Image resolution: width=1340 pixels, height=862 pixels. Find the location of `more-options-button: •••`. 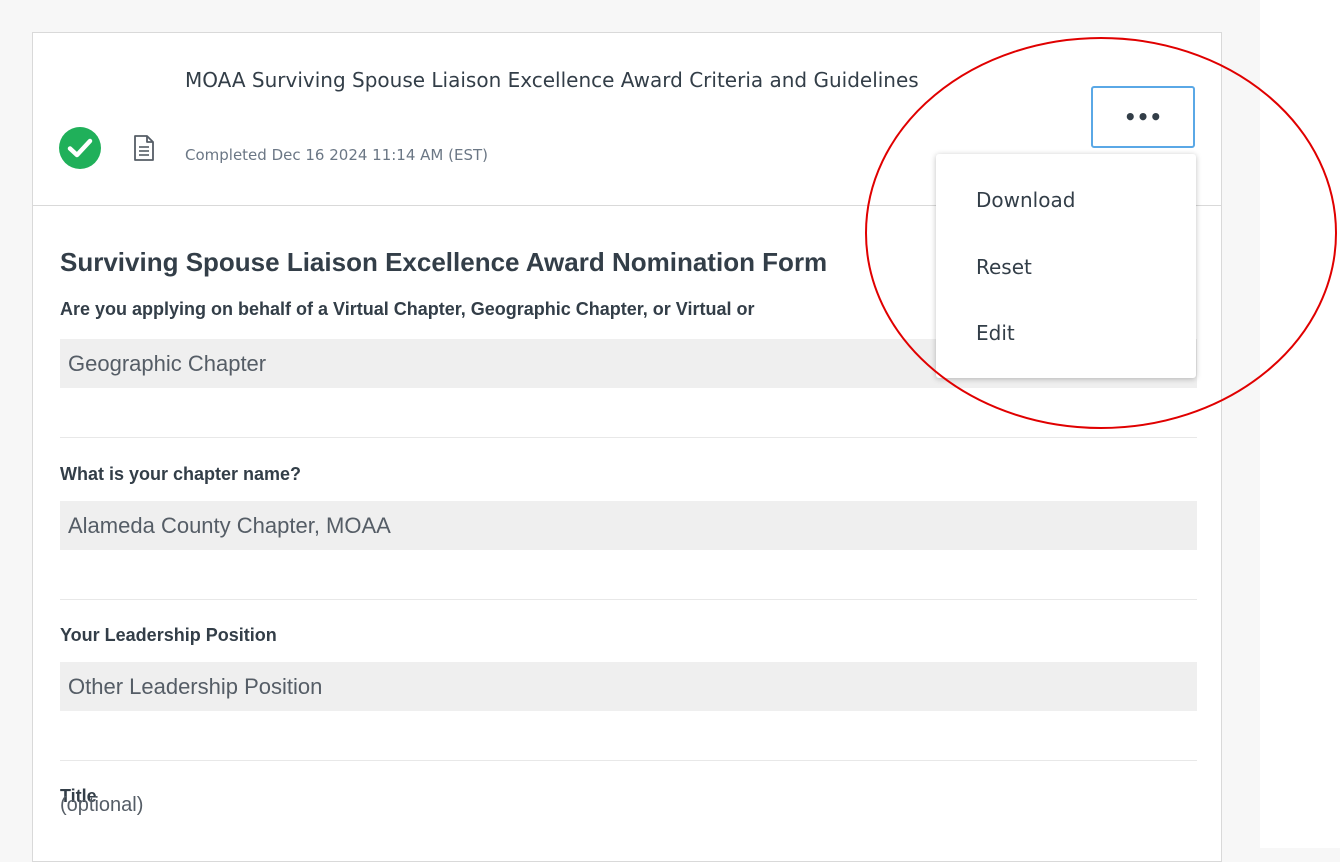

more-options-button: ••• is located at coordinates (1143, 117).